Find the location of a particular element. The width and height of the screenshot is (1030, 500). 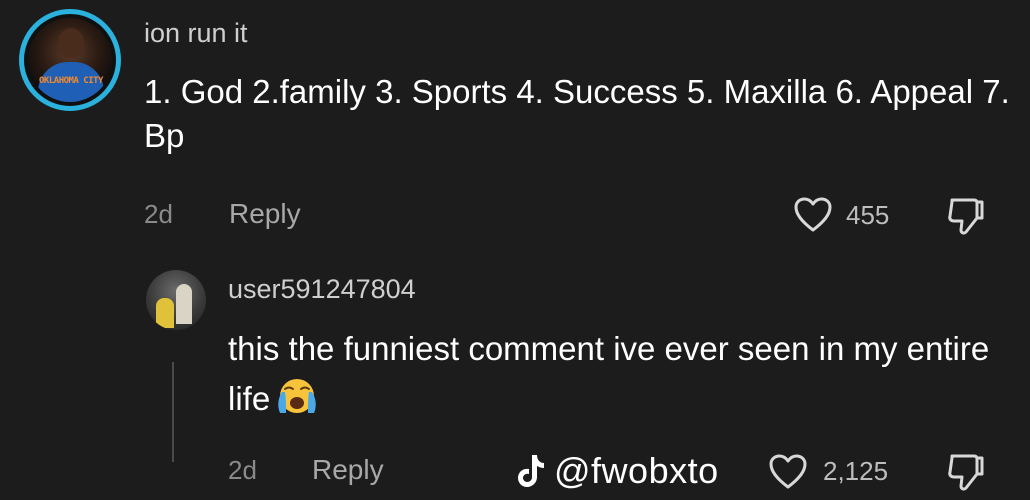

reply-avatar is located at coordinates (176, 300).